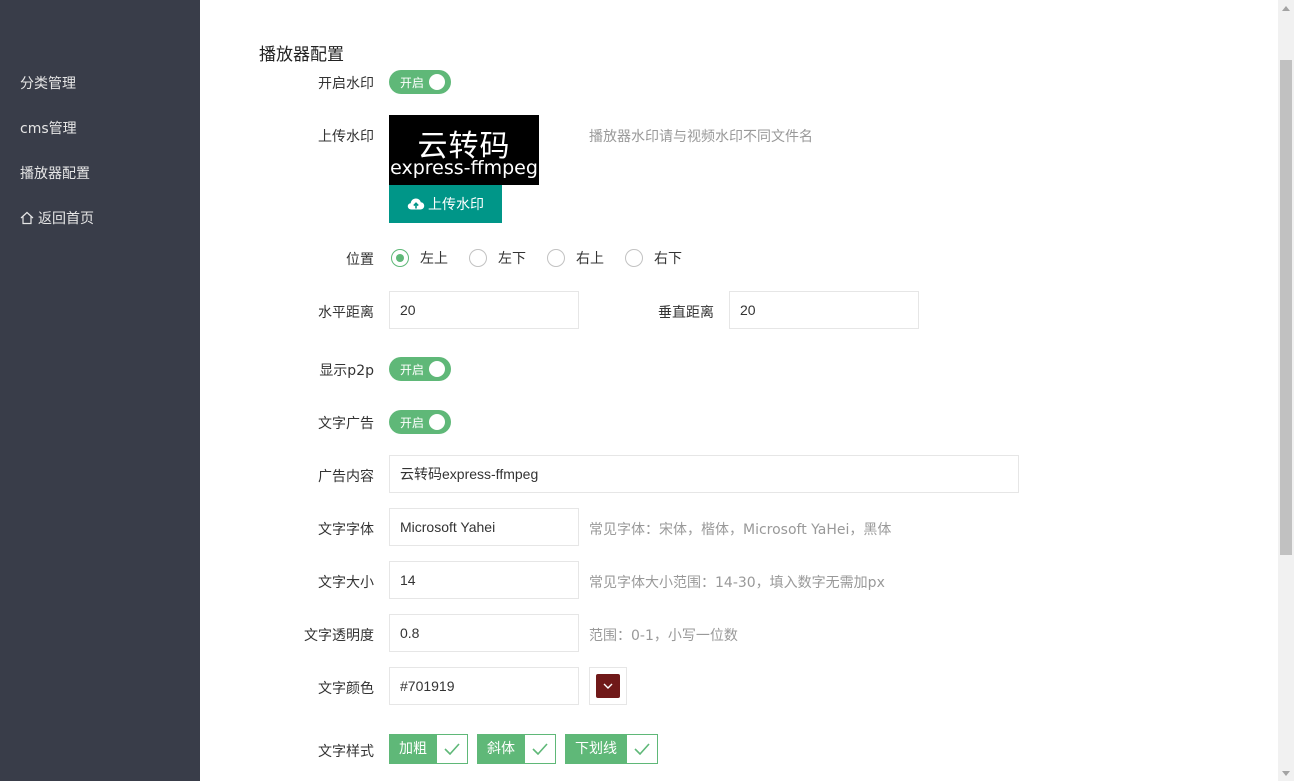 Image resolution: width=1294 pixels, height=781 pixels. I want to click on color-label: 文字颜色, so click(346, 689).